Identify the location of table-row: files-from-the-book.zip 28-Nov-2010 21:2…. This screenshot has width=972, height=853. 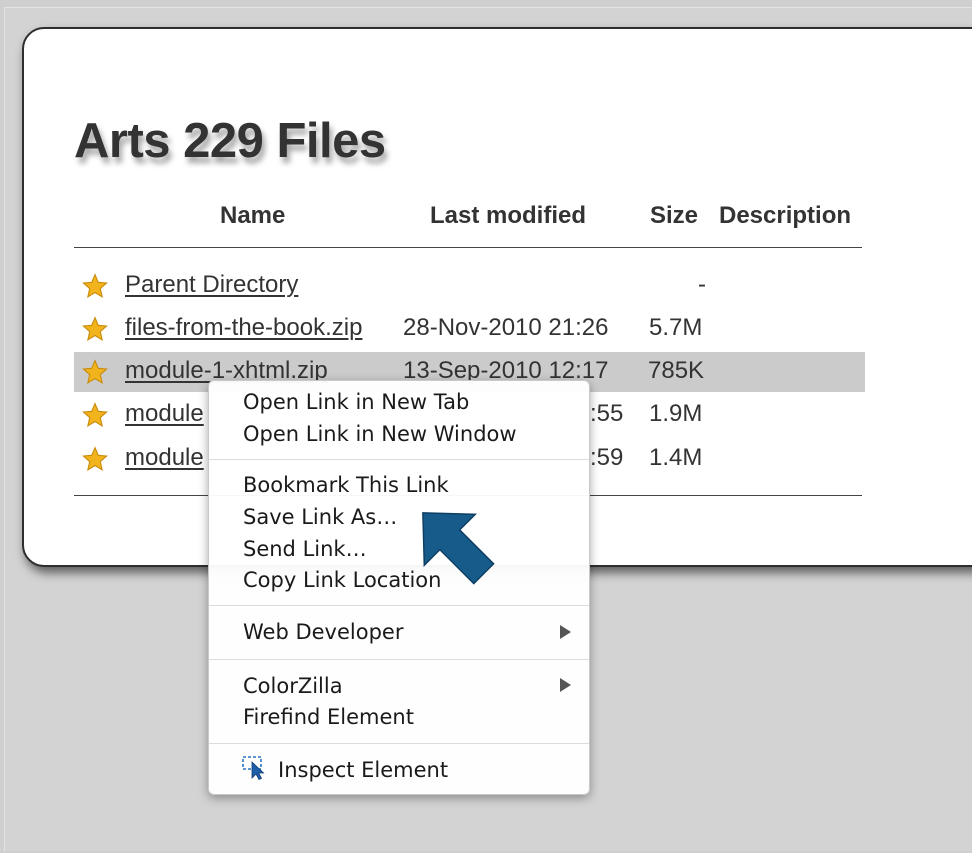
(469, 329).